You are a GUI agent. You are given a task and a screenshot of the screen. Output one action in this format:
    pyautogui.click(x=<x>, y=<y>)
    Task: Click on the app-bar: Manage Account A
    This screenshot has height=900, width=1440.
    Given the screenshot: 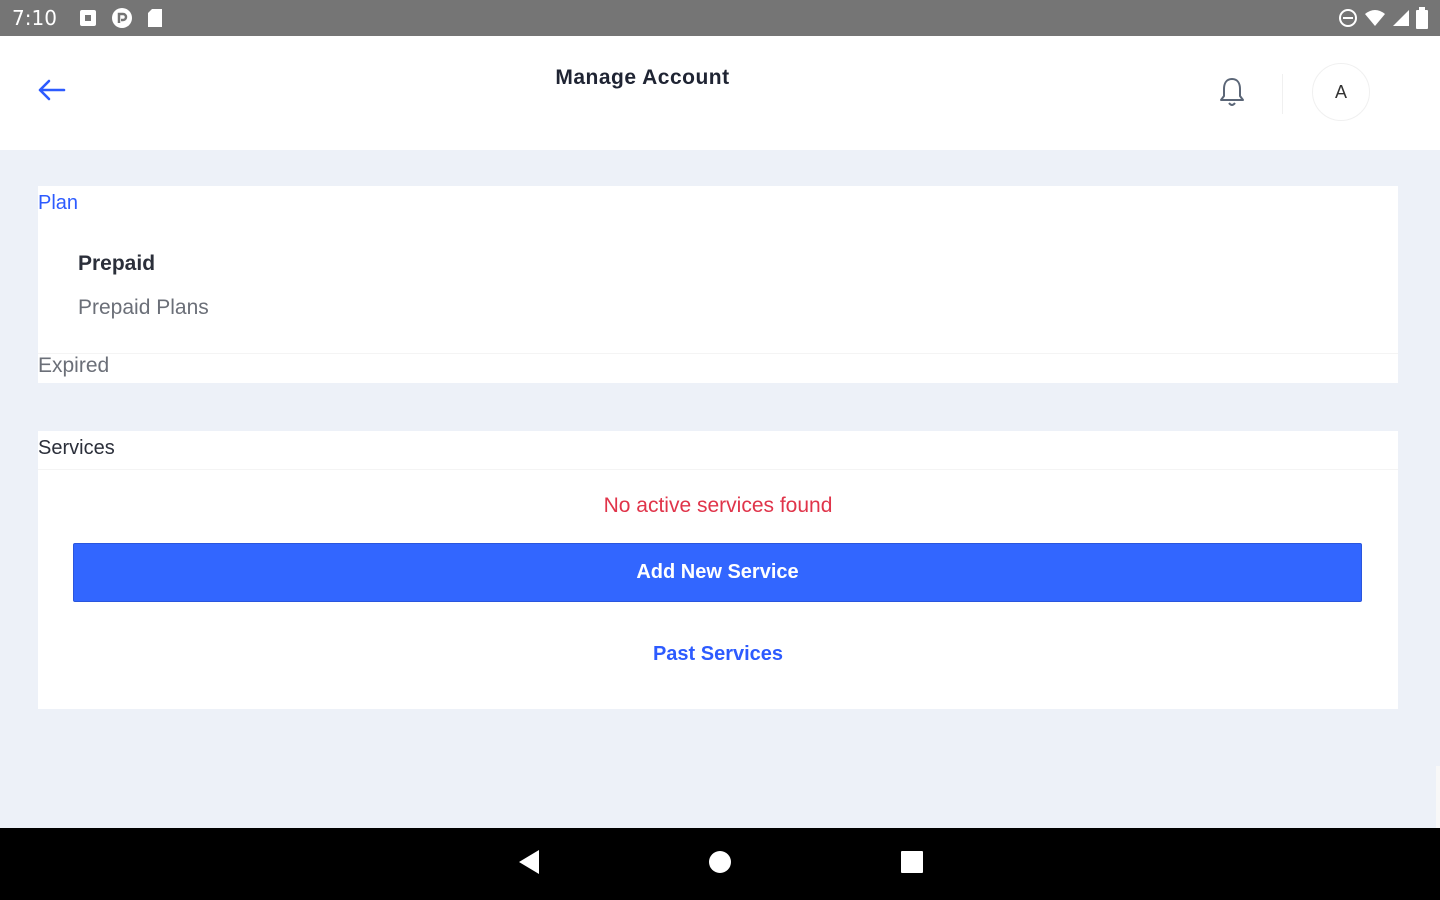 What is the action you would take?
    pyautogui.click(x=720, y=93)
    